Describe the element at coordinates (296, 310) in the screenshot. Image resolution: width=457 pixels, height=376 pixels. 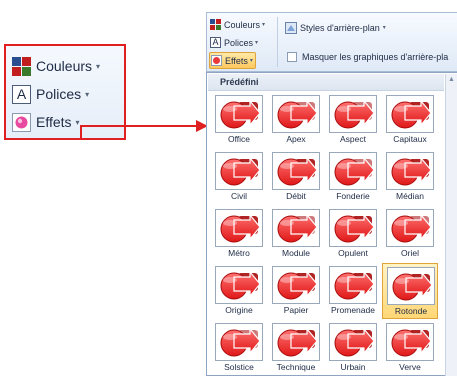
I see `effect-option-label: Papier` at that location.